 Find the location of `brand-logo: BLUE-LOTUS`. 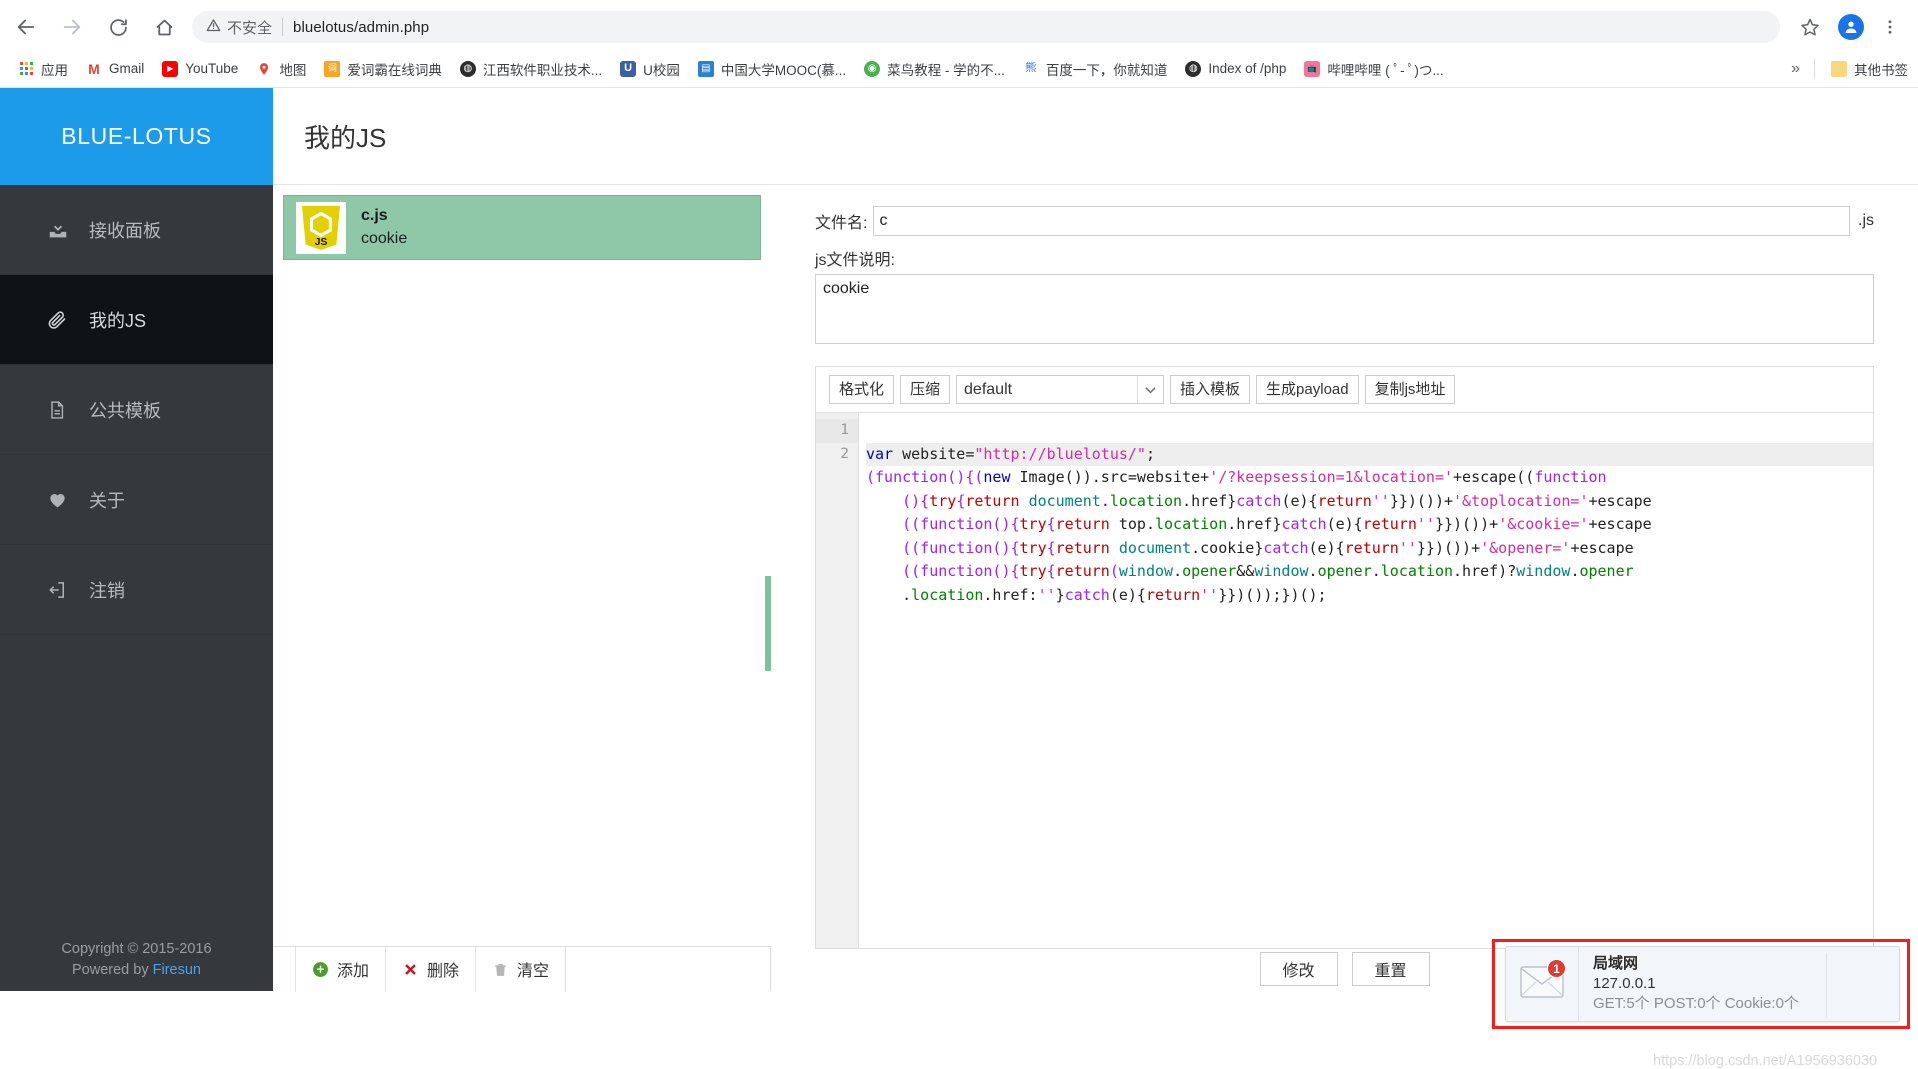

brand-logo: BLUE-LOTUS is located at coordinates (136, 136).